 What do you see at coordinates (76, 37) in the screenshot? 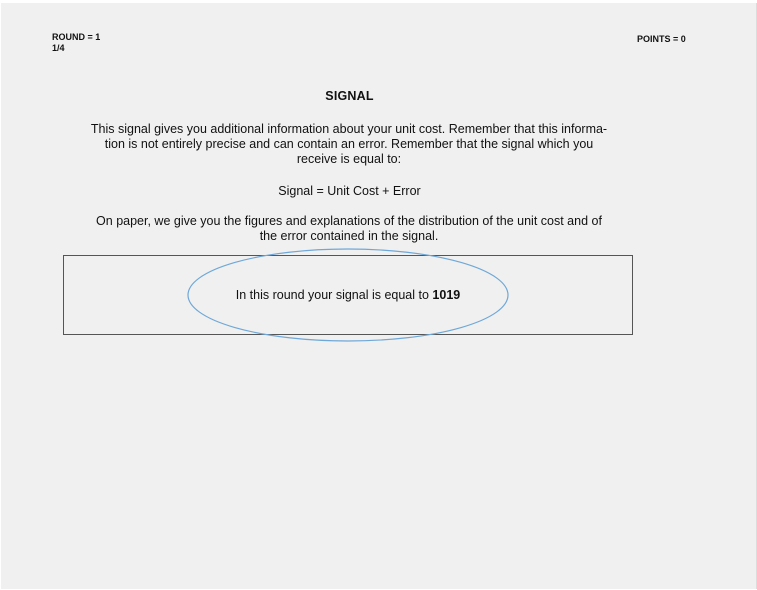
I see `round-label: ROUND = 1` at bounding box center [76, 37].